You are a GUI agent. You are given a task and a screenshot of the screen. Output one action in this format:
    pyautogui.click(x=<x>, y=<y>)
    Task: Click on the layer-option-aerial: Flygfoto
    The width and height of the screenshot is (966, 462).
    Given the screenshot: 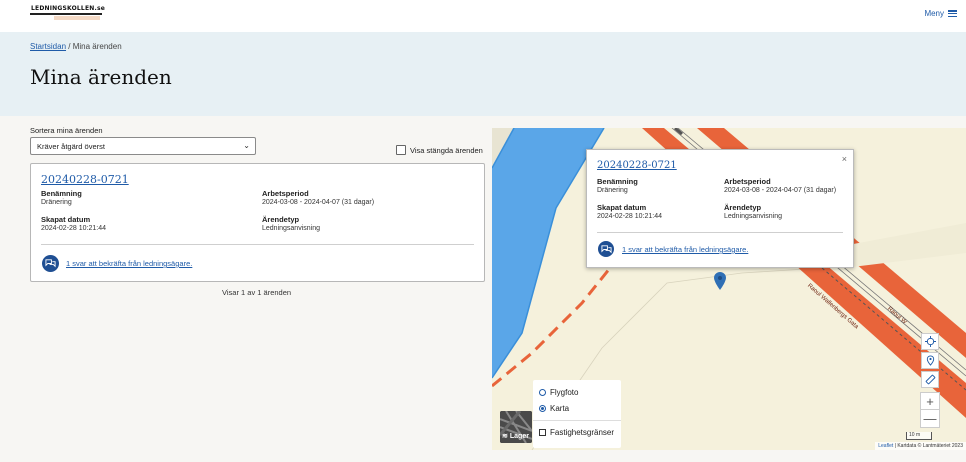 What is the action you would take?
    pyautogui.click(x=558, y=392)
    